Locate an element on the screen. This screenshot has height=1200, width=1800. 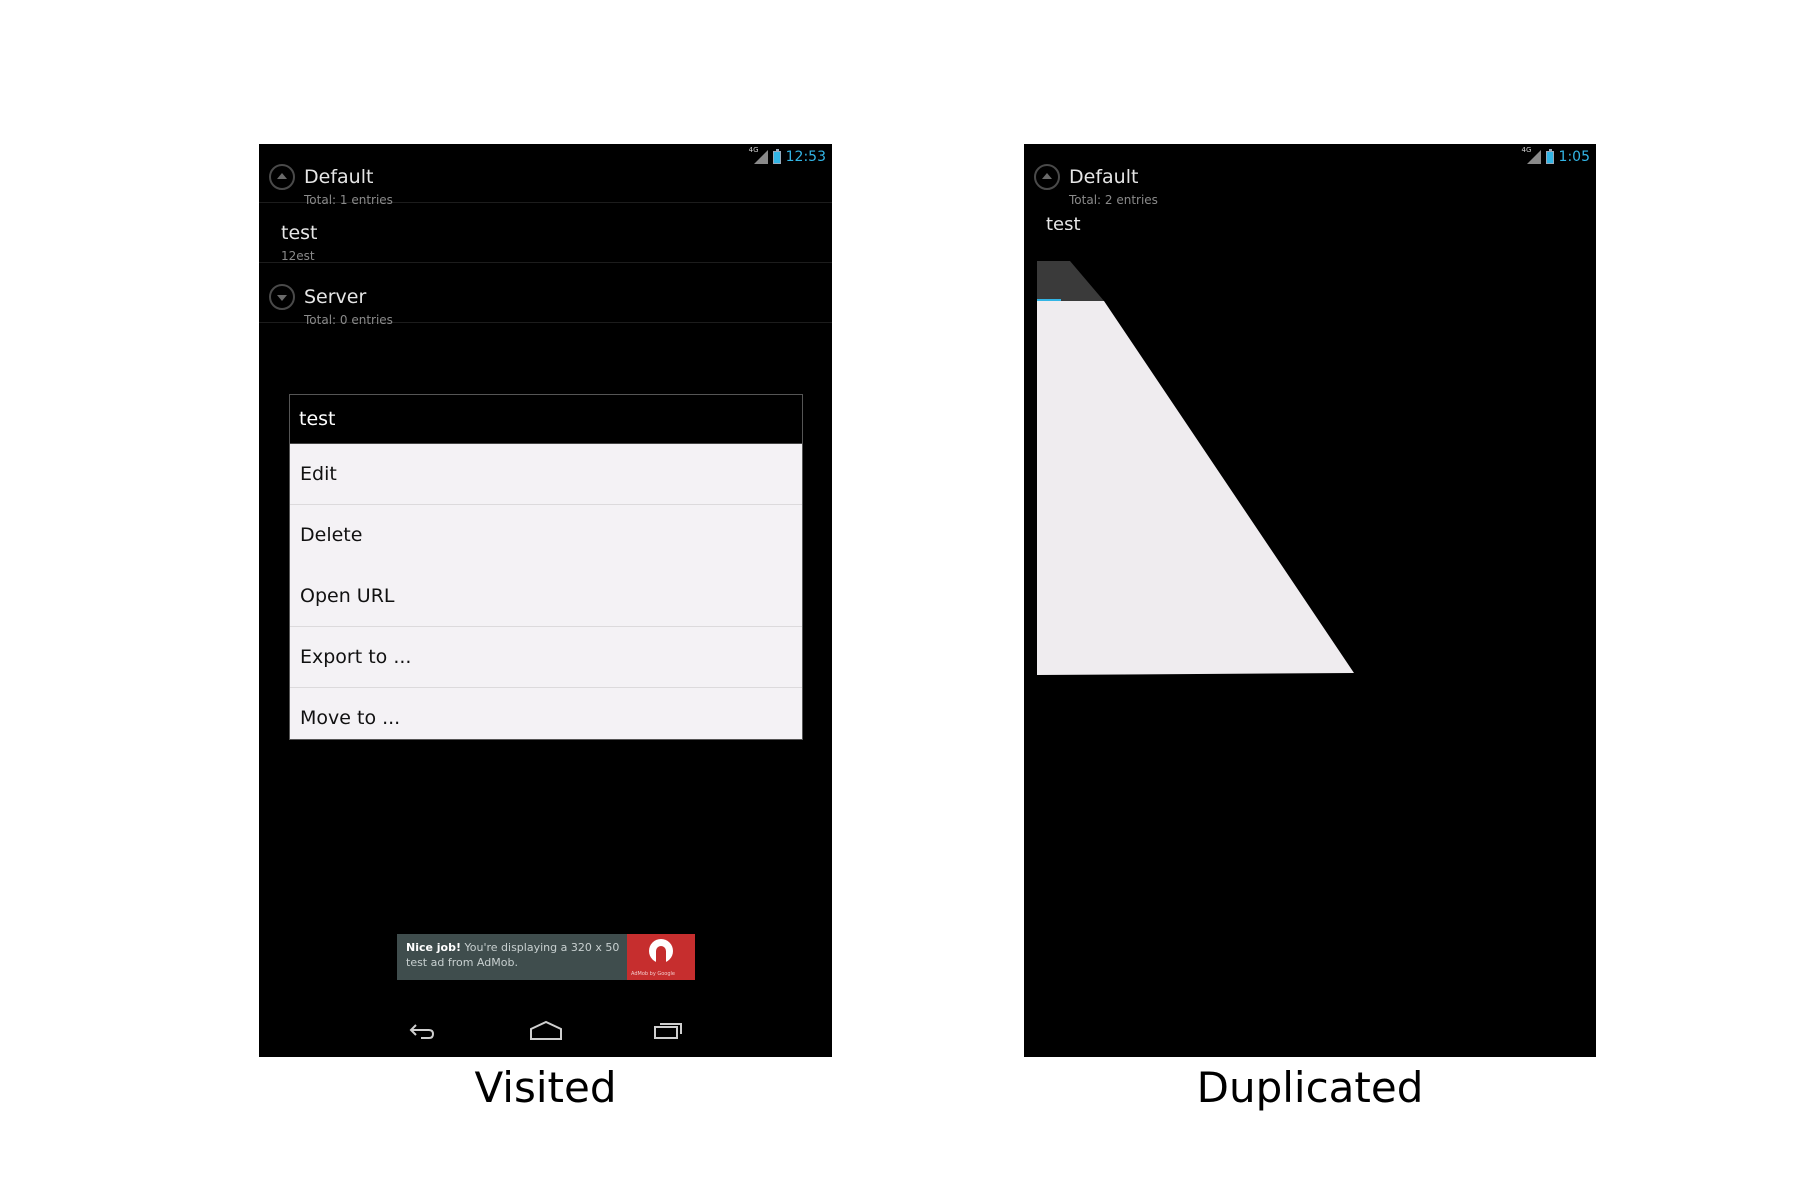
caption-duplicated: Duplicated is located at coordinates (1310, 1087).